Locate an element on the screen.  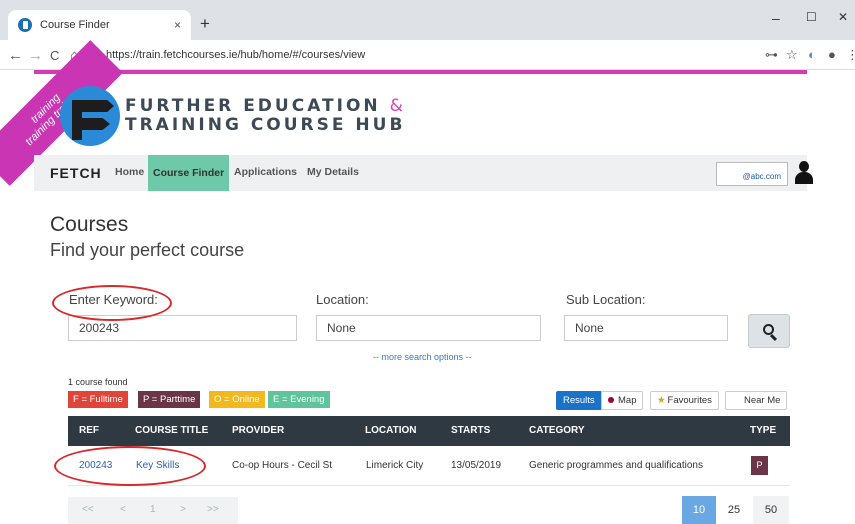
results-view-button: Results is located at coordinates (579, 400).